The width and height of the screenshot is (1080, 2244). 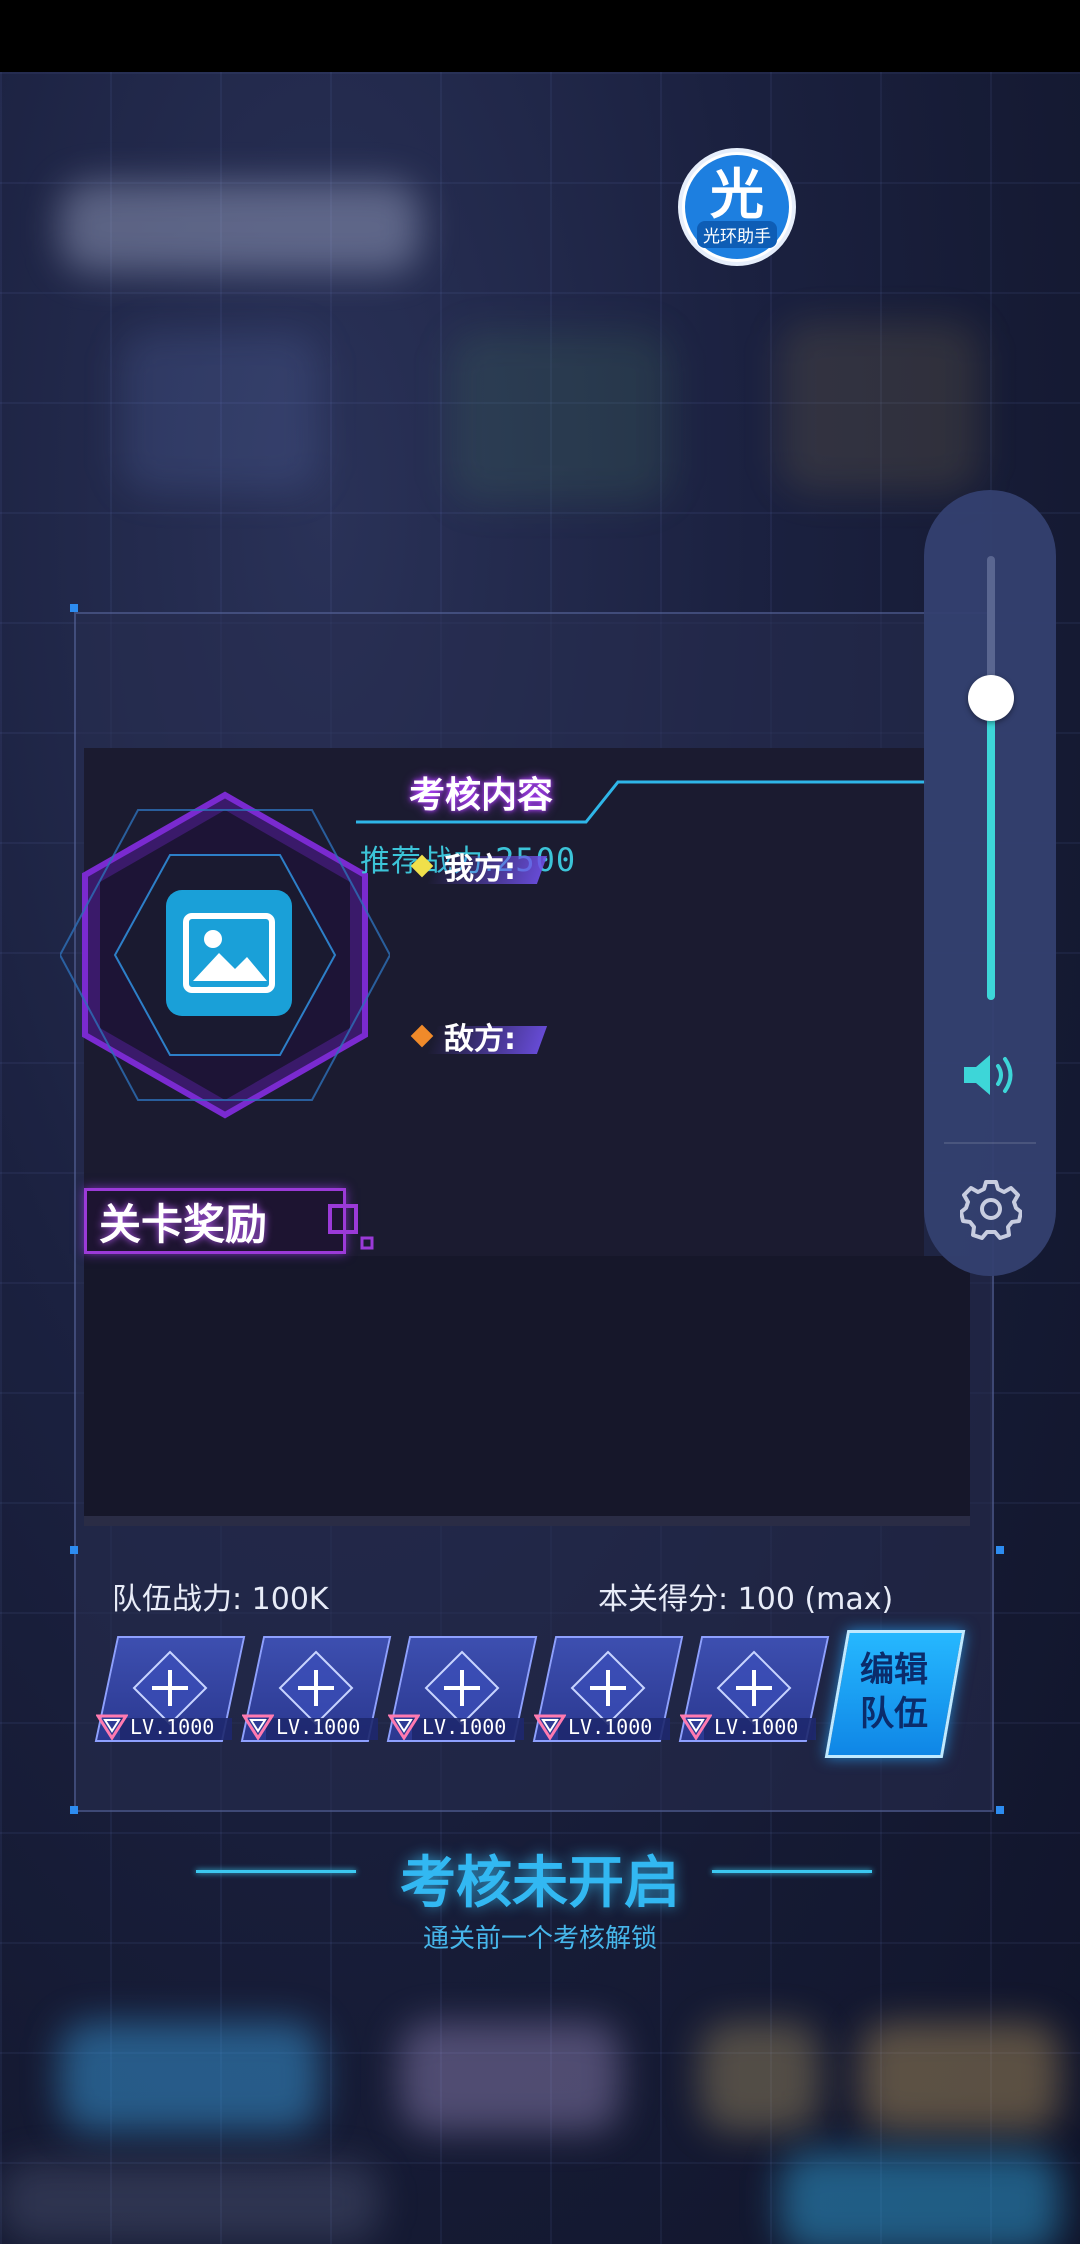 I want to click on helper-app-logo: 光 光环助手, so click(x=737, y=207).